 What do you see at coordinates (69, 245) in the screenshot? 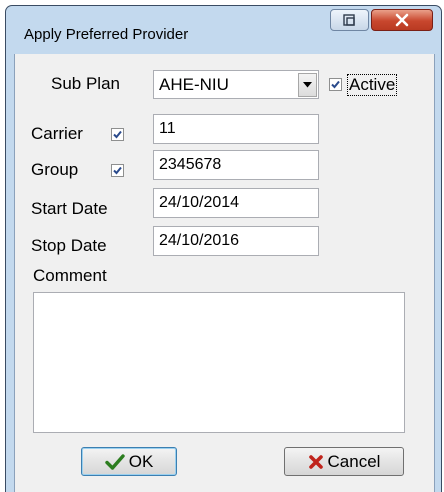
I see `stop-date-label: Stop Date` at bounding box center [69, 245].